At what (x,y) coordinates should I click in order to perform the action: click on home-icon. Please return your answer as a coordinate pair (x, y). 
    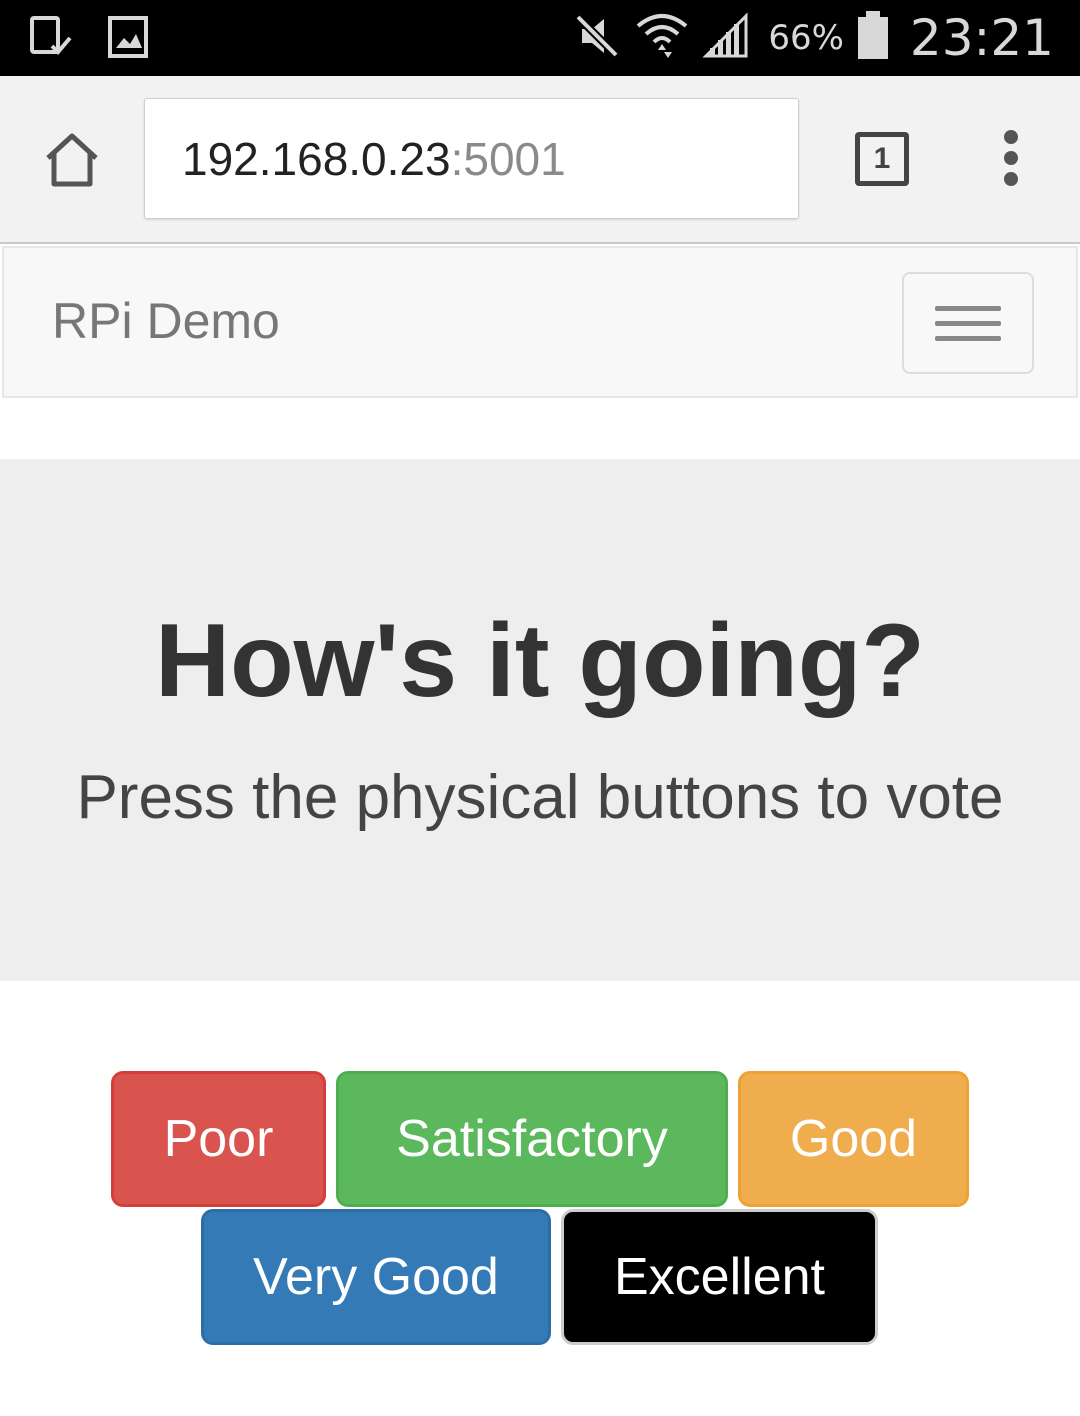
    Looking at the image, I should click on (72, 160).